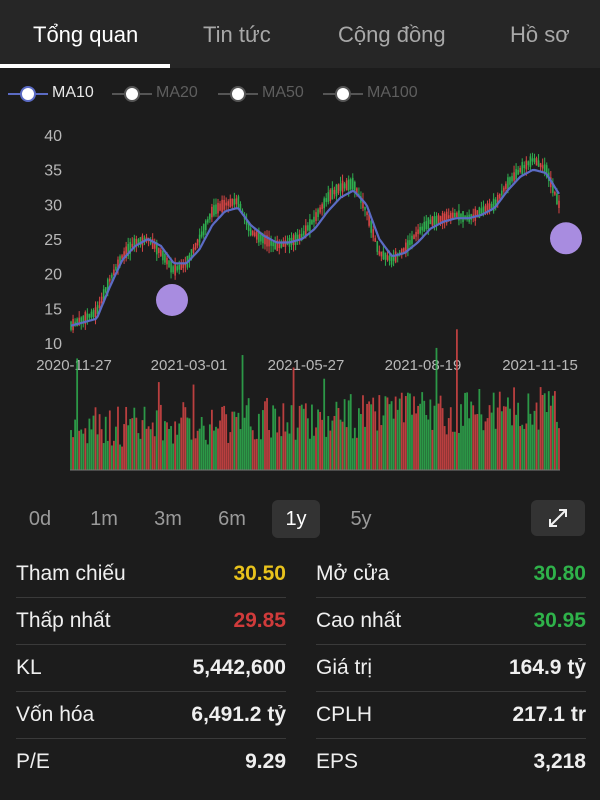 The height and width of the screenshot is (800, 600). Describe the element at coordinates (40, 519) in the screenshot. I see `range-0d-button: 0d` at that location.